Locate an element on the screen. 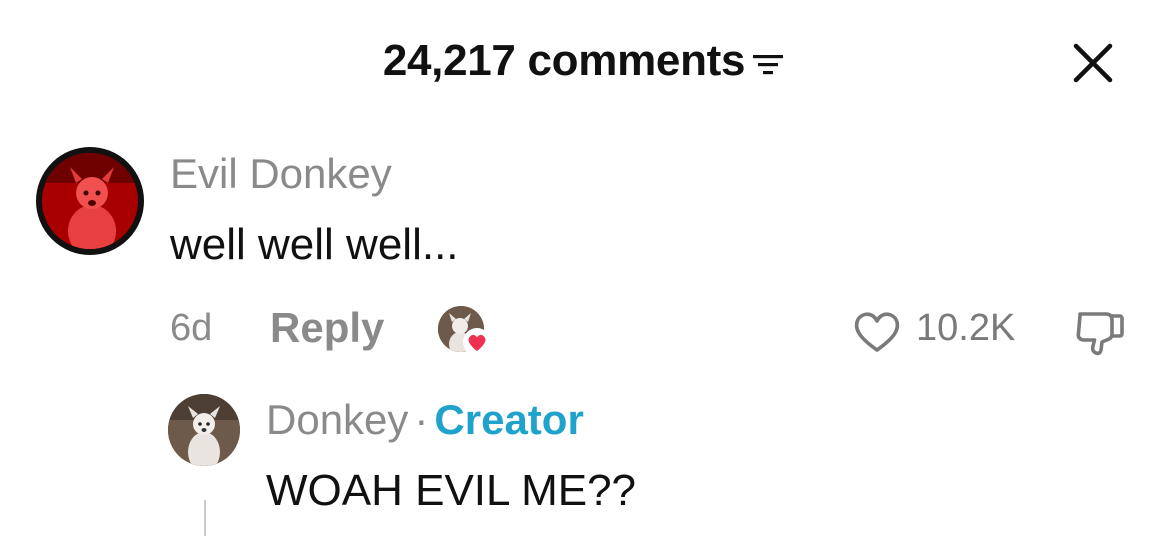 Image resolution: width=1170 pixels, height=536 pixels. filter-icon is located at coordinates (769, 64).